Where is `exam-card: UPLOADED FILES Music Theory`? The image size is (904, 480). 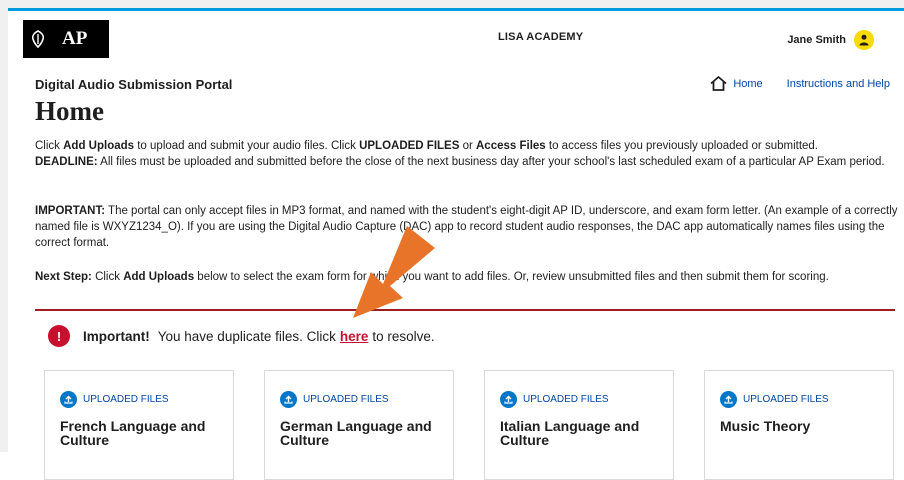 exam-card: UPLOADED FILES Music Theory is located at coordinates (799, 425).